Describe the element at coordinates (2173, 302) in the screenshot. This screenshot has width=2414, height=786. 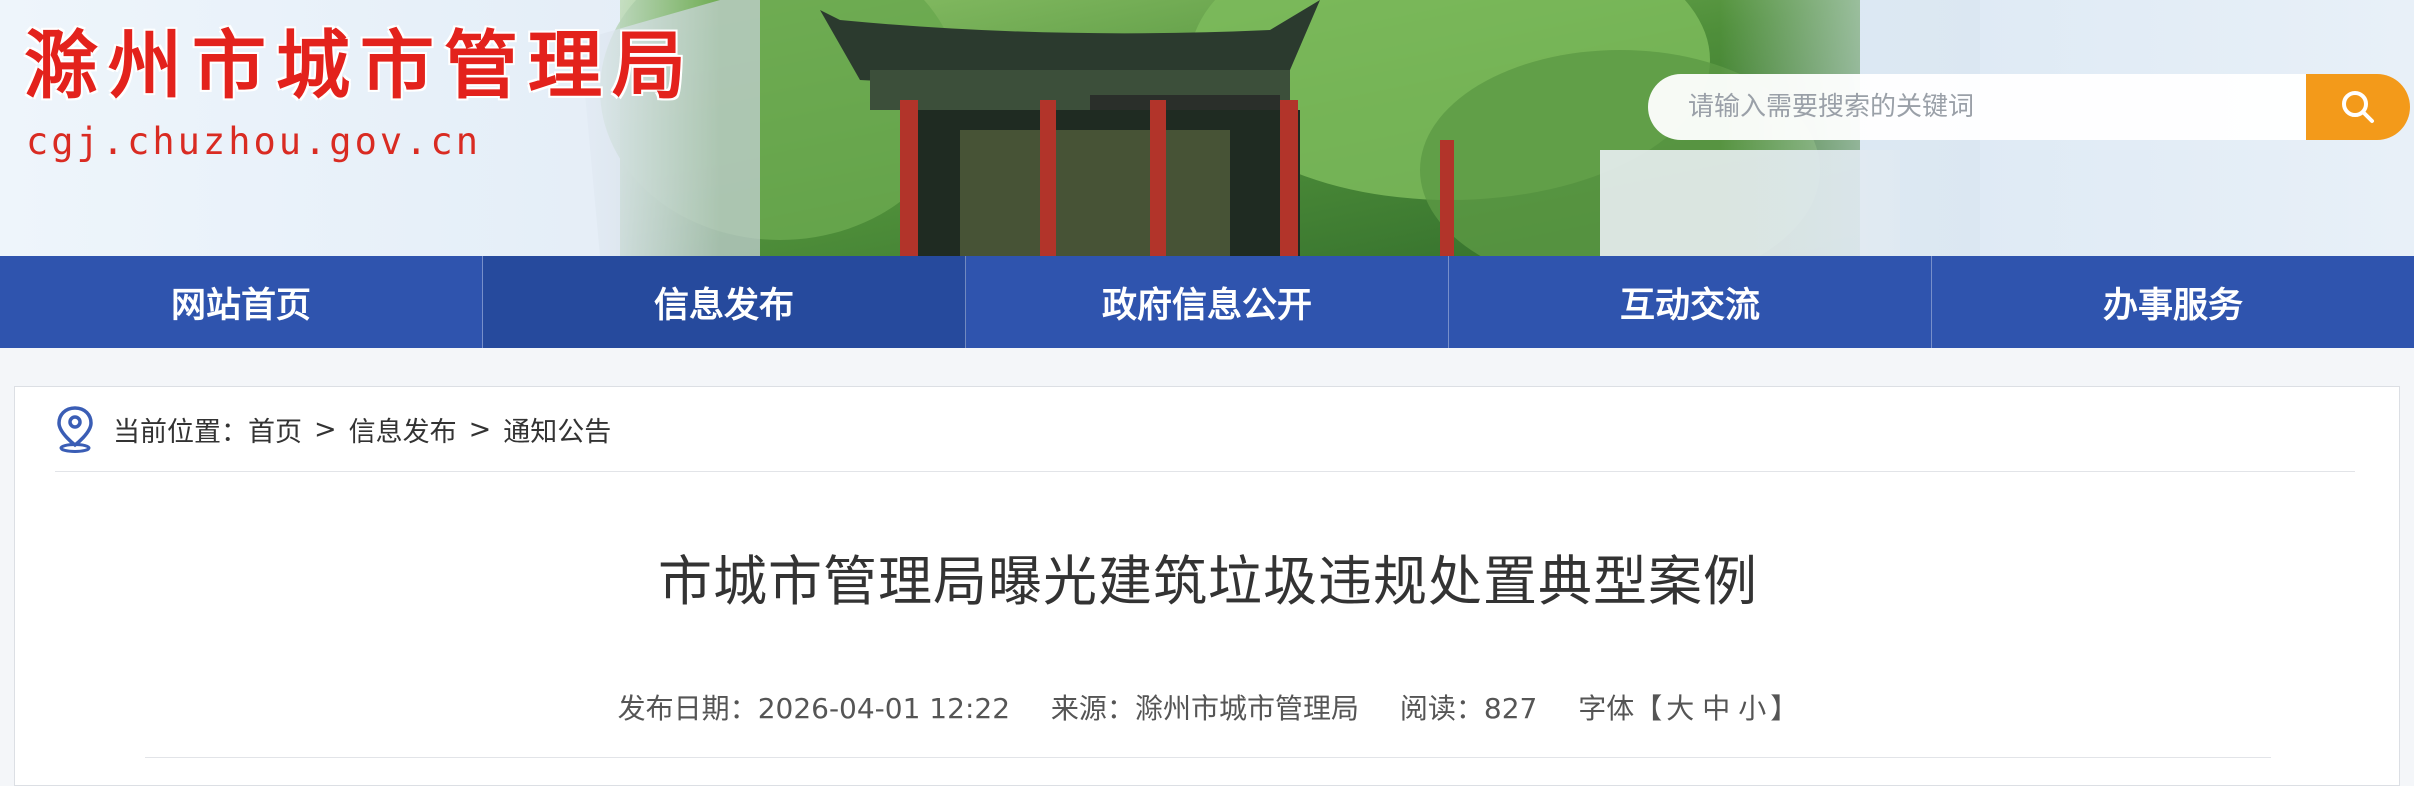
I see `nav-item-services: 办事服务` at that location.